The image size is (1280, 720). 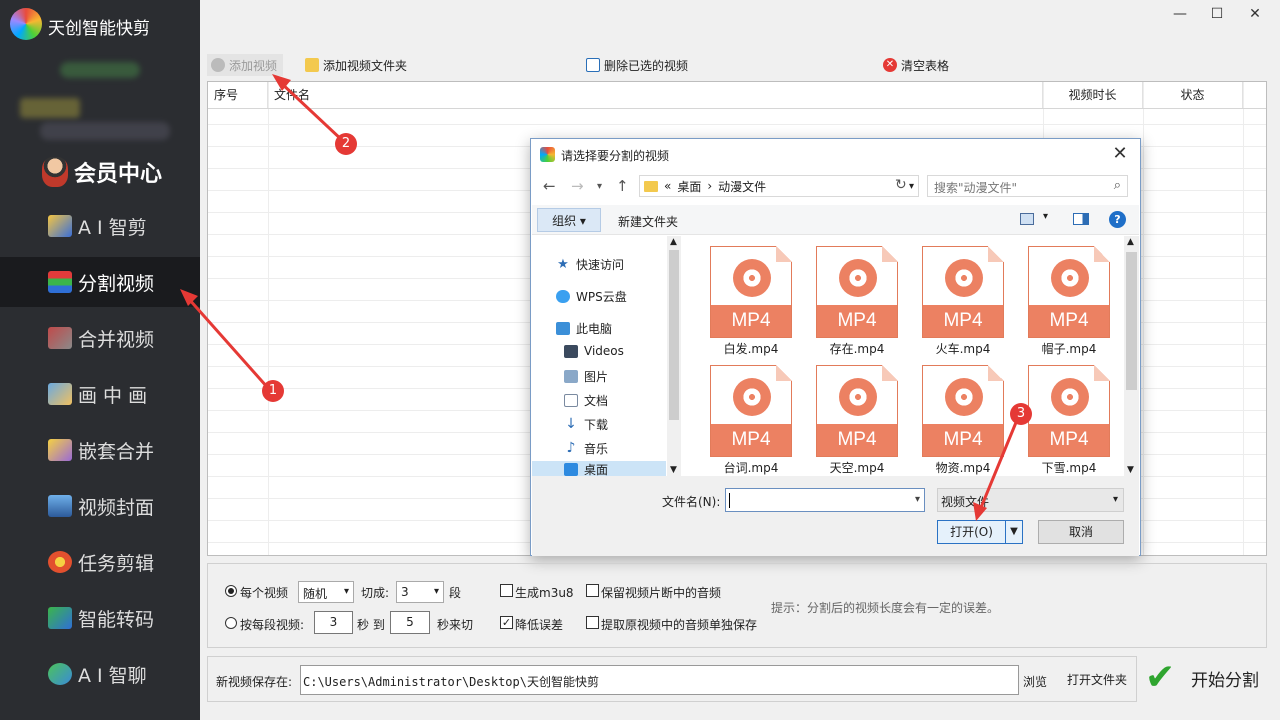 What do you see at coordinates (586, 424) in the screenshot?
I see `nav-downloads: ↓ 下载` at bounding box center [586, 424].